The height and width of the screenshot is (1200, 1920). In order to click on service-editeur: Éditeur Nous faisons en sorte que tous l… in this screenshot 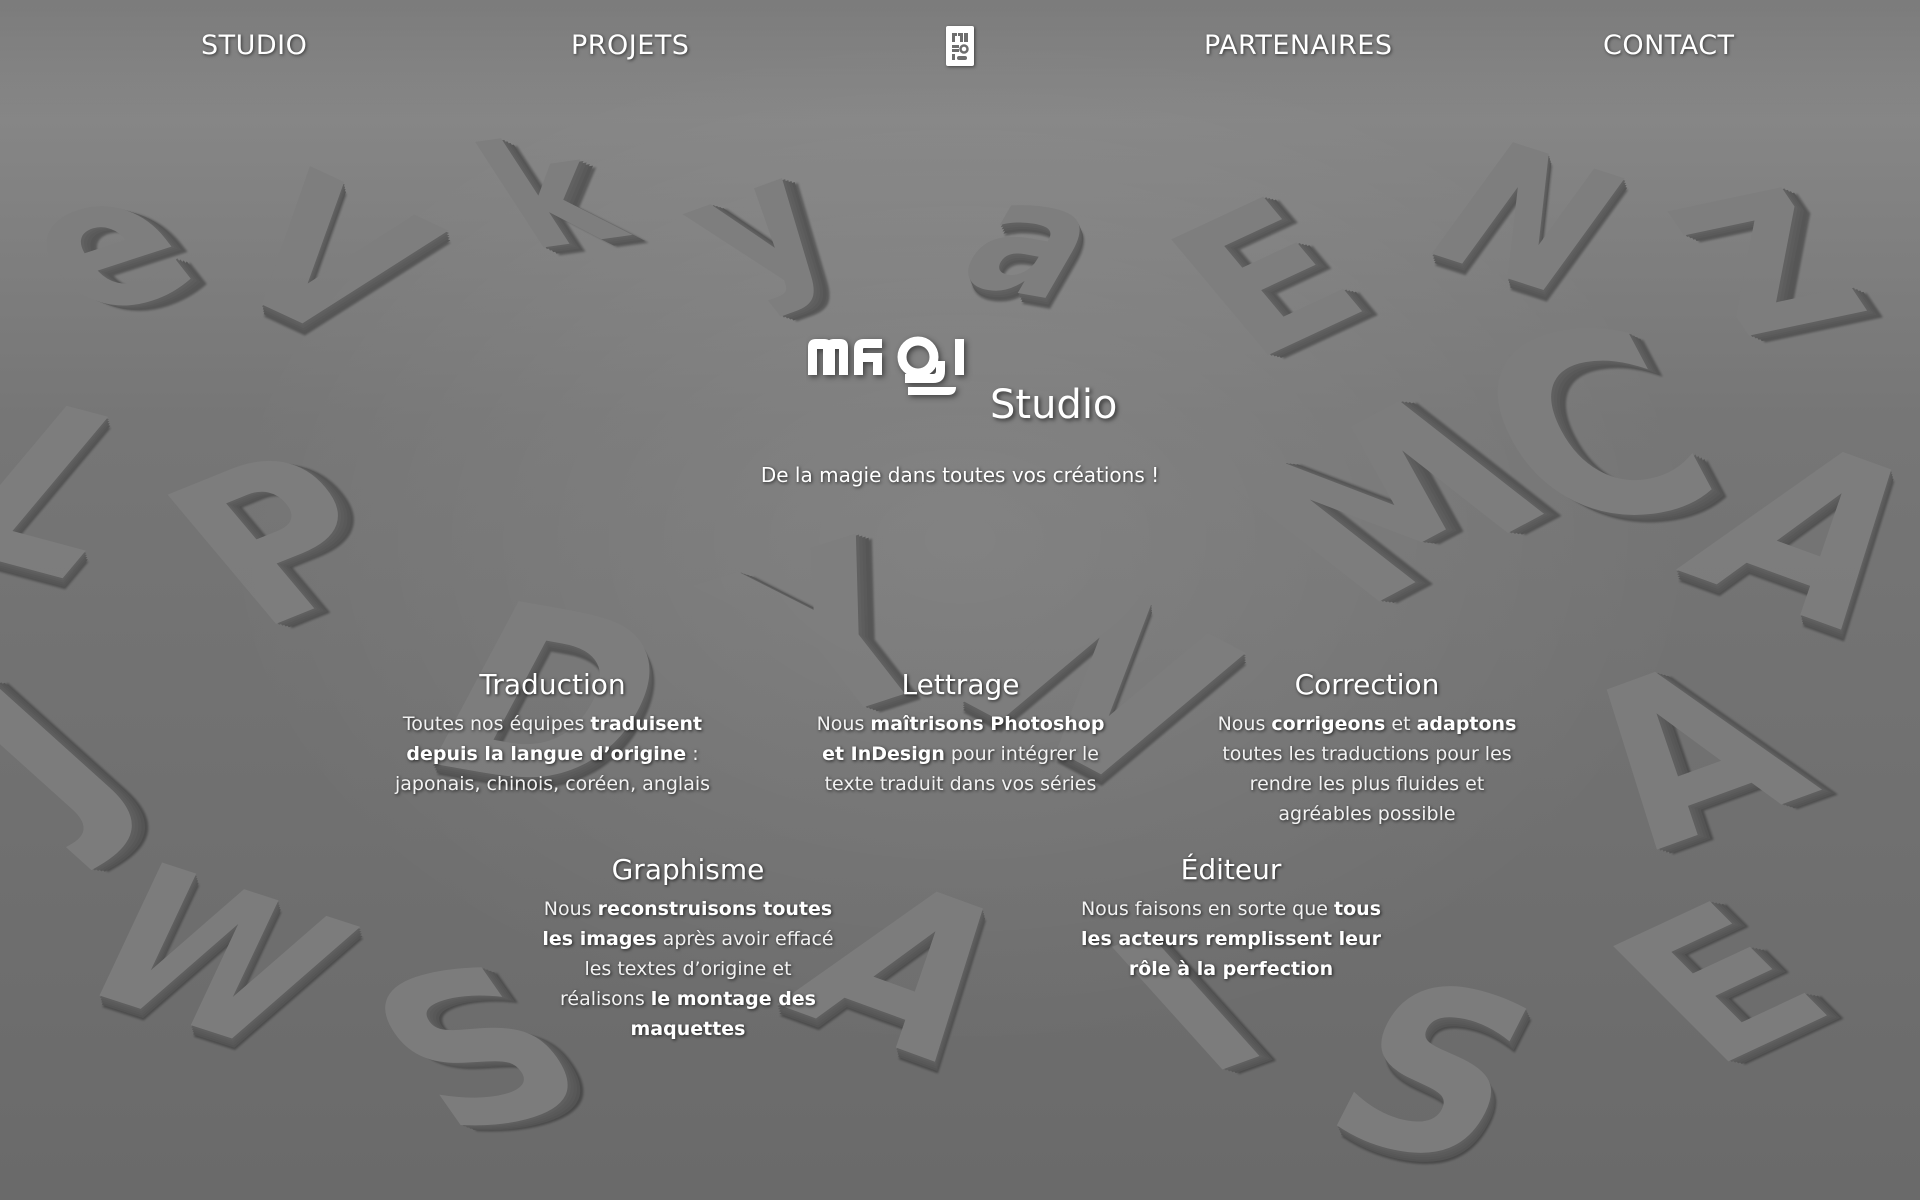, I will do `click(1231, 918)`.